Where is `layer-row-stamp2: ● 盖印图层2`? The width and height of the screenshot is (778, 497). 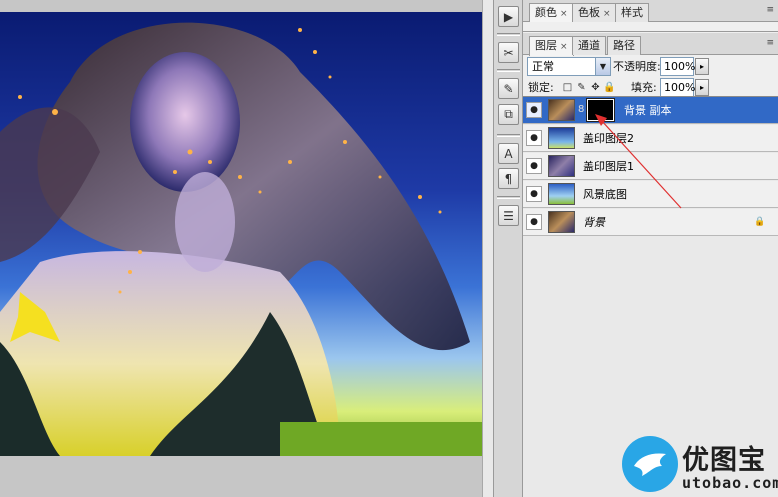 layer-row-stamp2: ● 盖印图层2 is located at coordinates (650, 138).